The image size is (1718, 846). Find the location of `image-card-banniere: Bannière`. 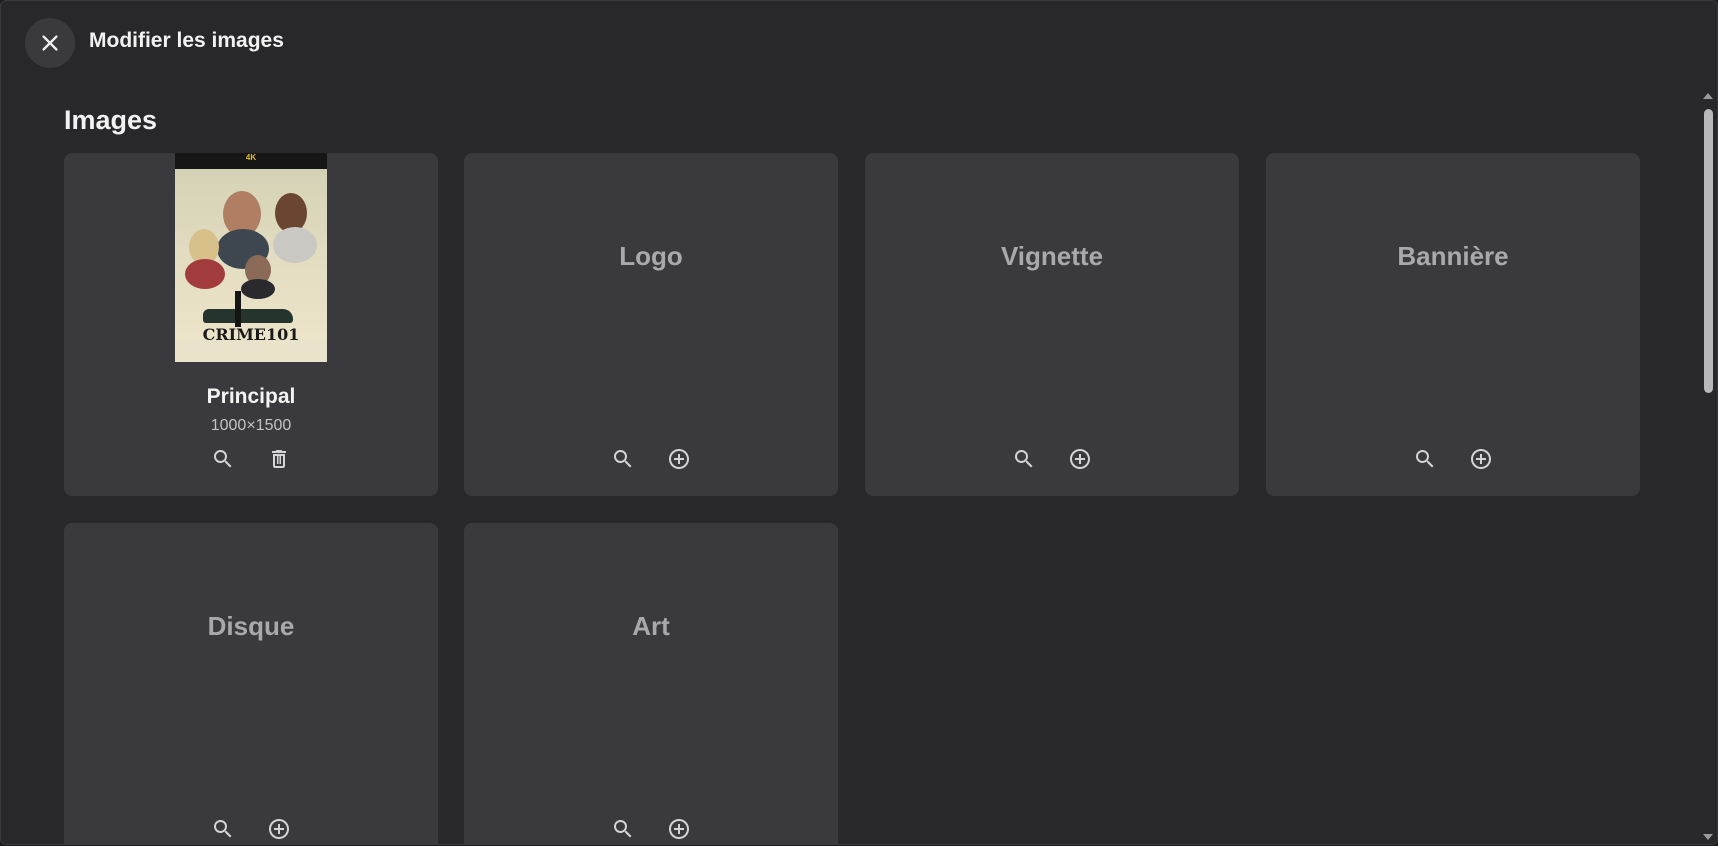

image-card-banniere: Bannière is located at coordinates (1453, 324).